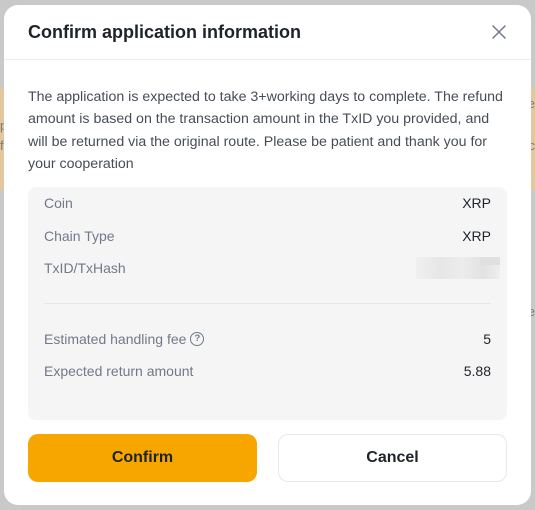 The image size is (535, 510). Describe the element at coordinates (267, 458) in the screenshot. I see `modal-actions: Confirm Cancel` at that location.